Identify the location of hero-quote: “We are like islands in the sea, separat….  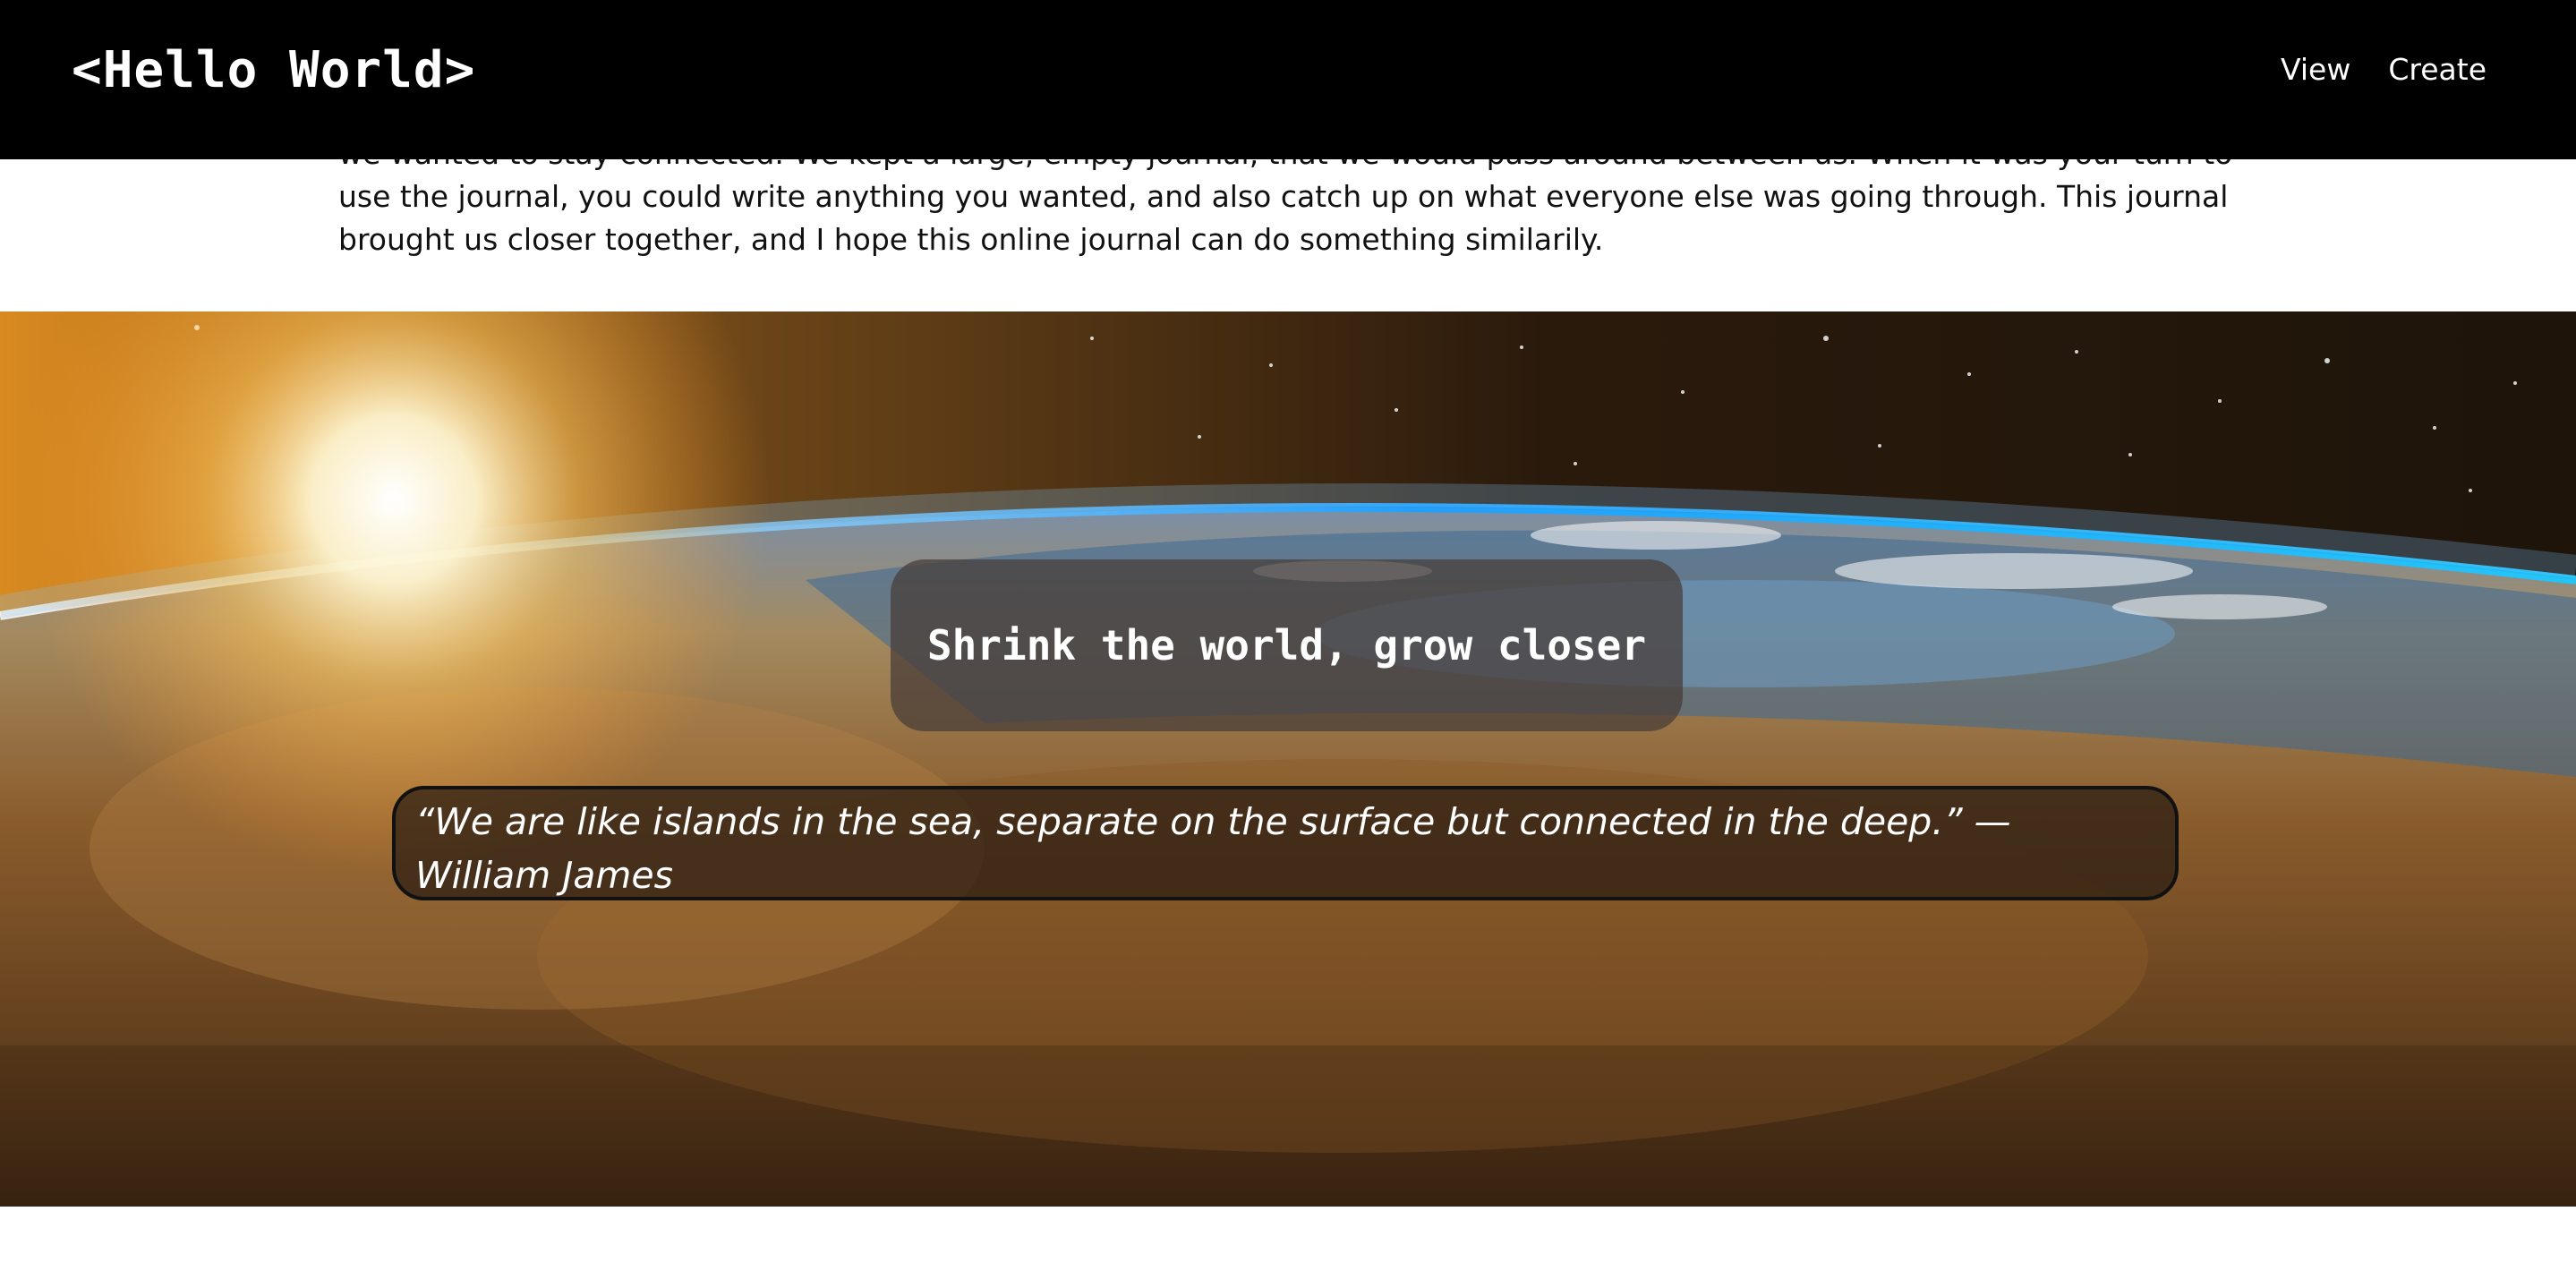
(1213, 848).